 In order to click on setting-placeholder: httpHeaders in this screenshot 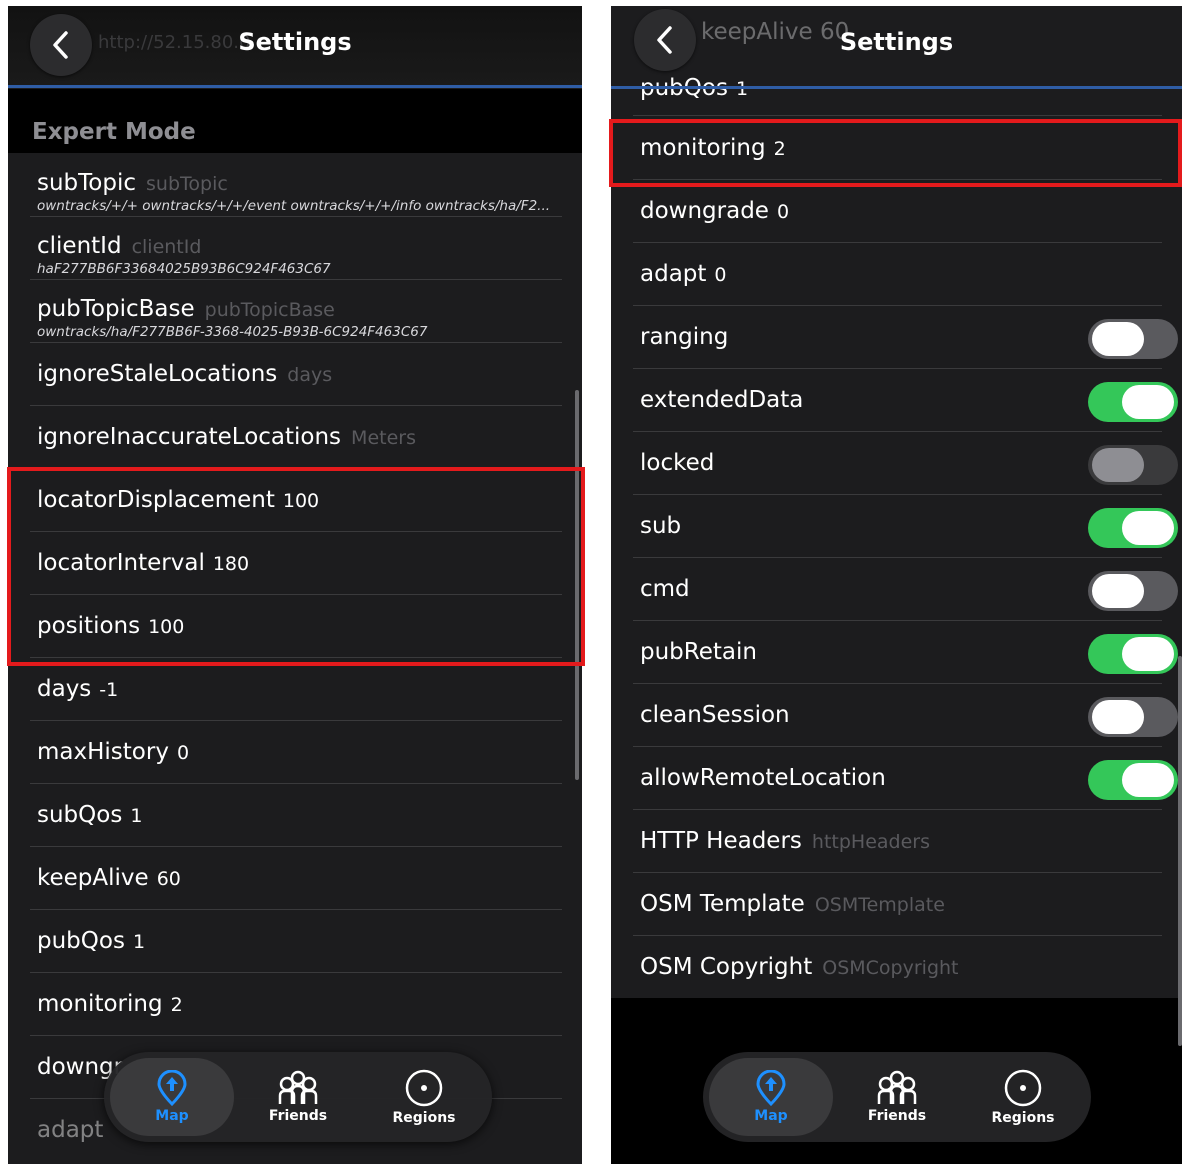, I will do `click(870, 842)`.